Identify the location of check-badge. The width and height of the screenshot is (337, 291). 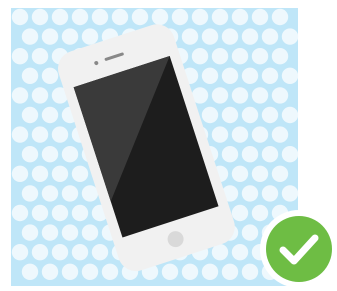
(298, 249).